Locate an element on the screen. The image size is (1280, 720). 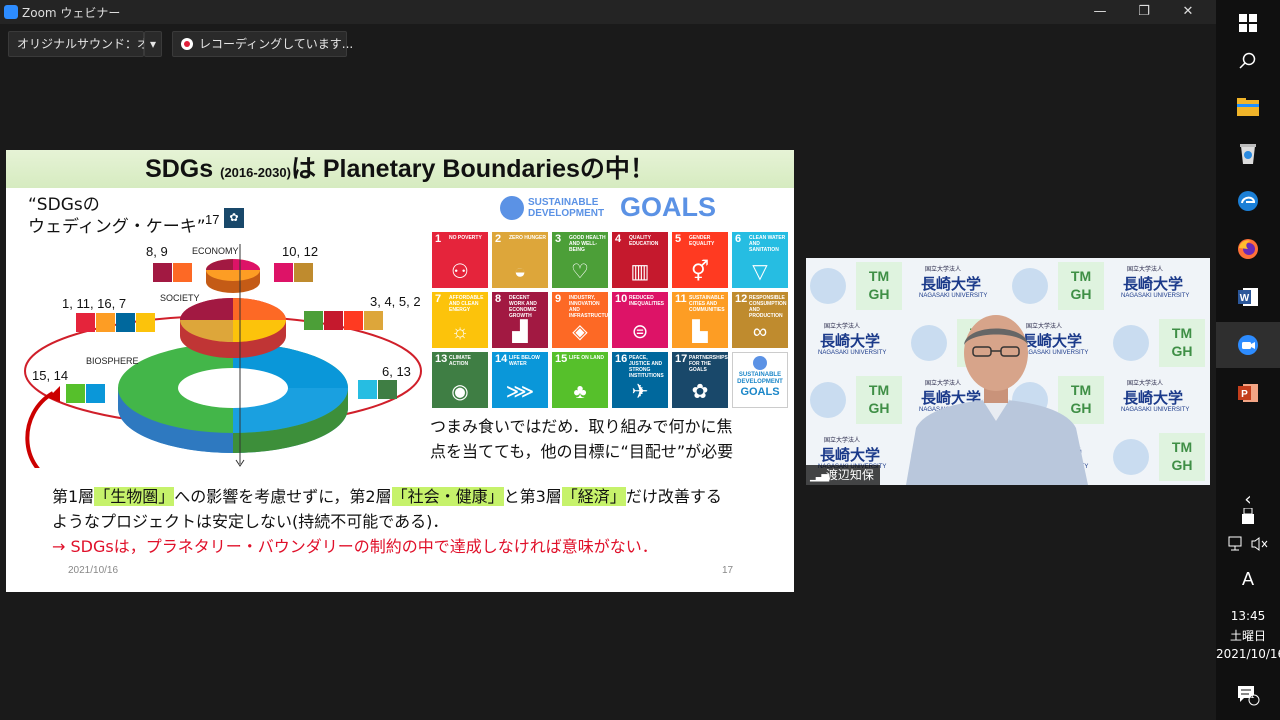
sdg-title: PARTNERSHIPS FOR THE GOALS is located at coordinates (708, 364).